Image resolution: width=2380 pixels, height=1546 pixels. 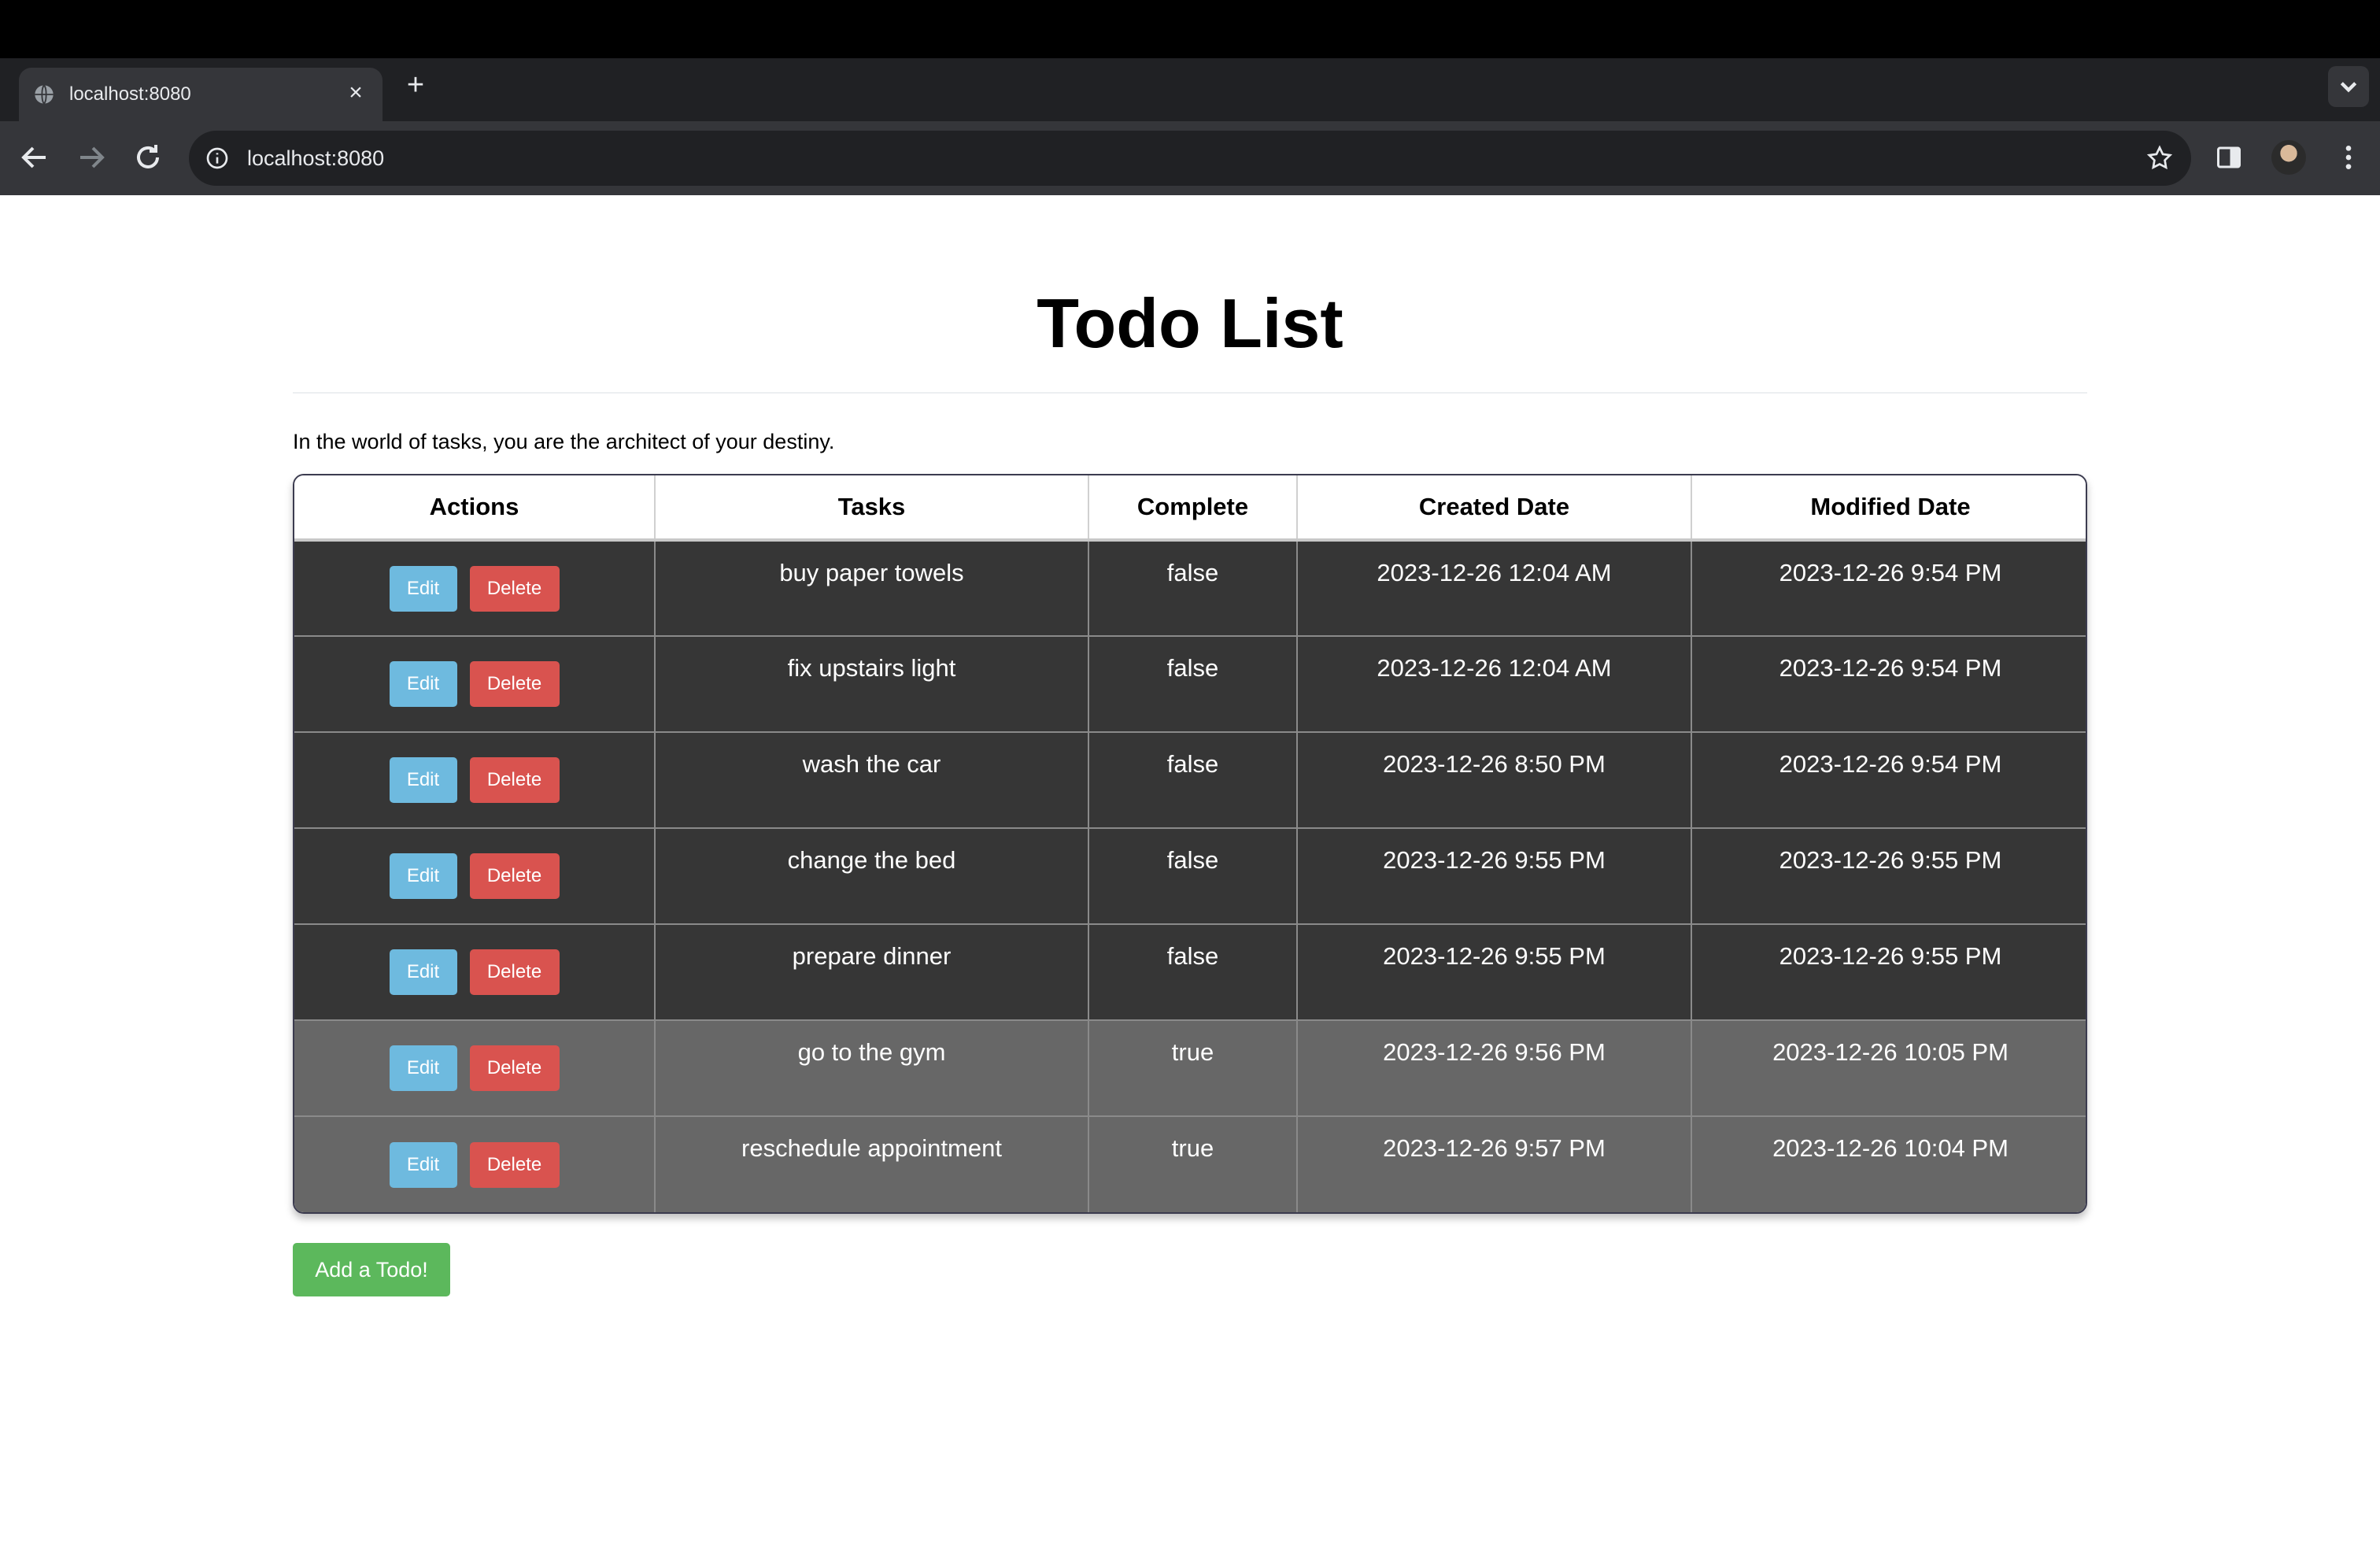 I want to click on plus-icon: +, so click(x=415, y=85).